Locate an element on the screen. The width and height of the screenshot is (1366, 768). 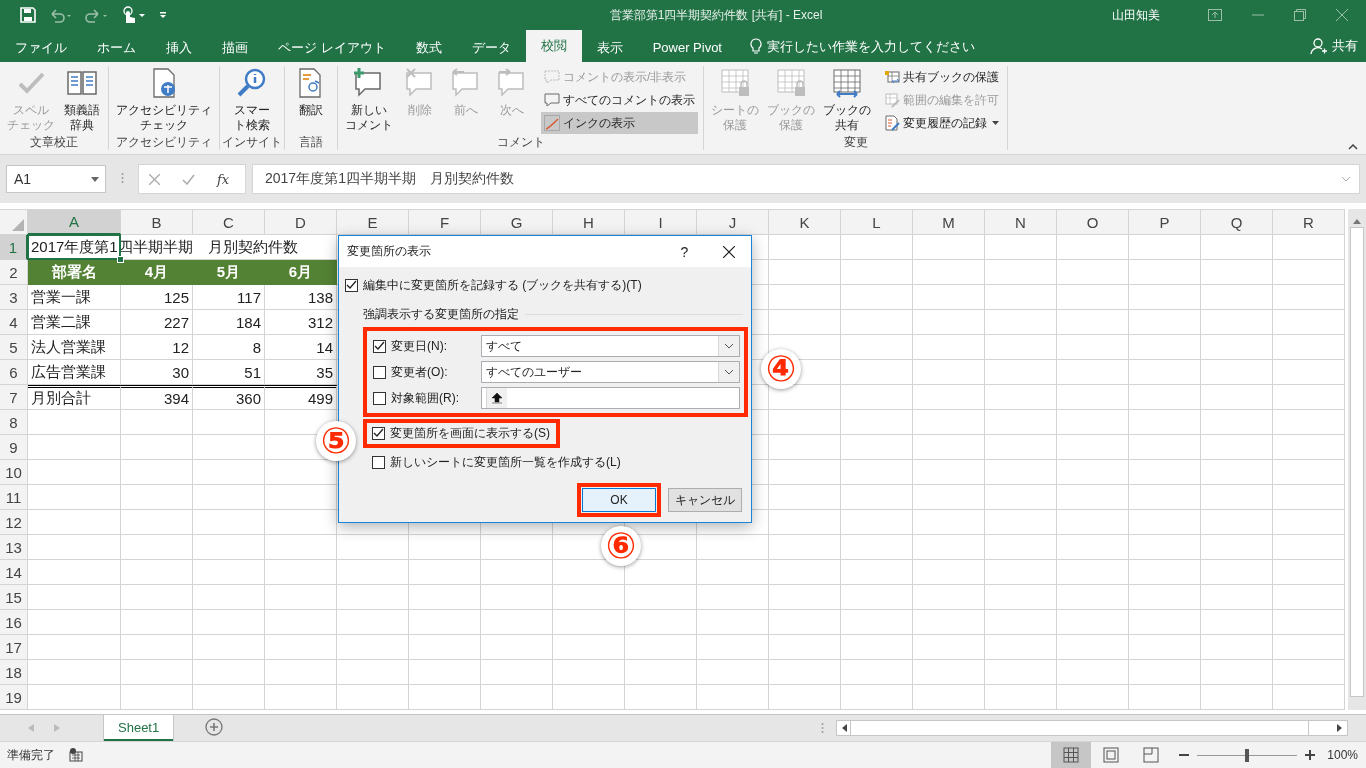
column-header: B is located at coordinates (157, 222).